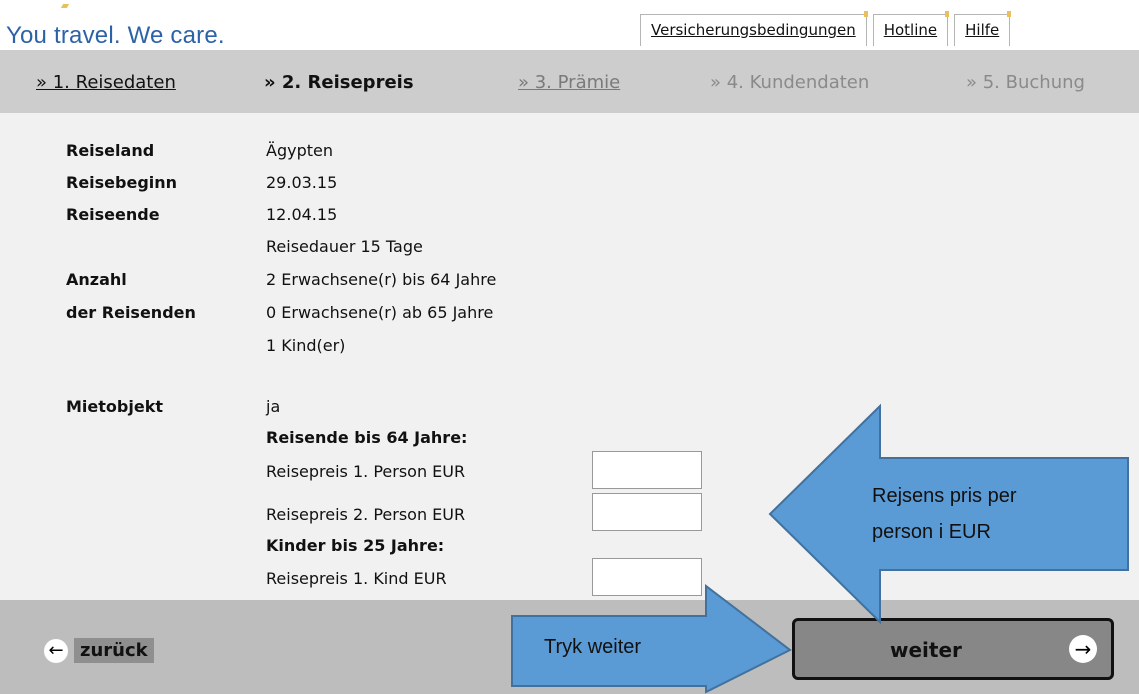 The width and height of the screenshot is (1139, 694). What do you see at coordinates (593, 647) in the screenshot?
I see `next-callout-text: Tryk weiter` at bounding box center [593, 647].